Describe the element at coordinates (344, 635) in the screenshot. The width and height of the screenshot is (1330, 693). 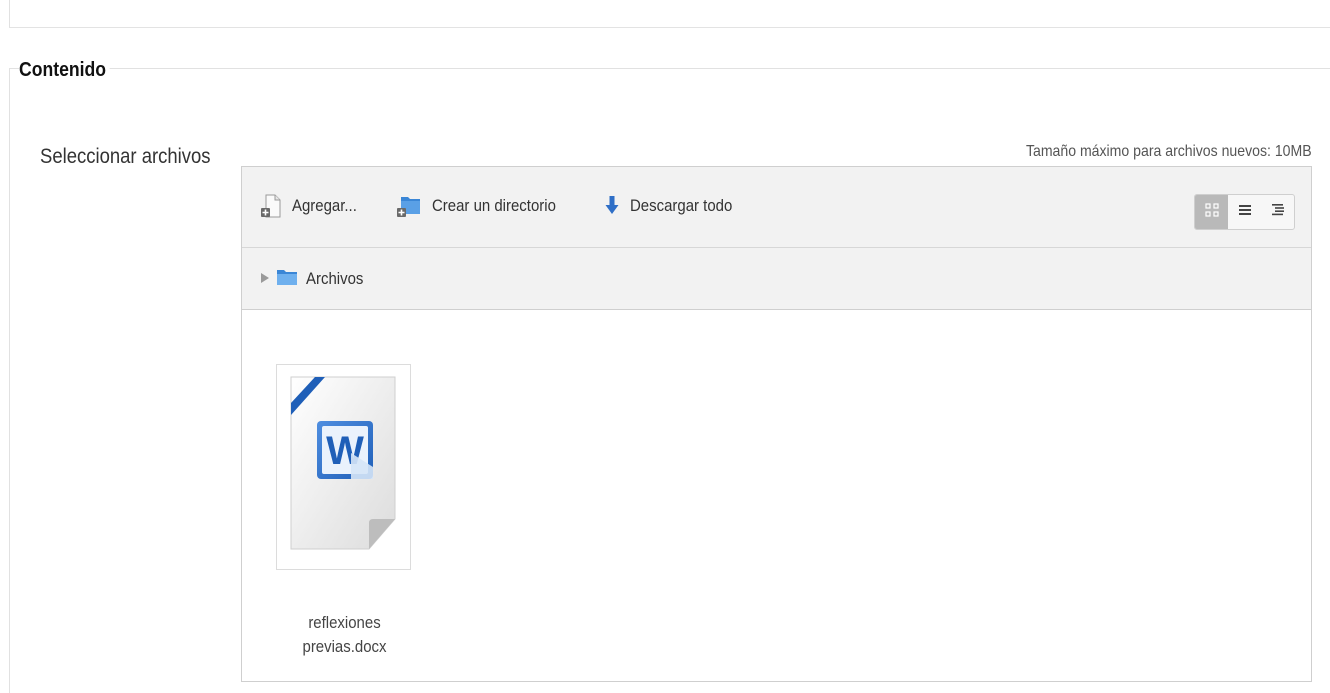
I see `file-name: reflexiones previas.docx` at that location.